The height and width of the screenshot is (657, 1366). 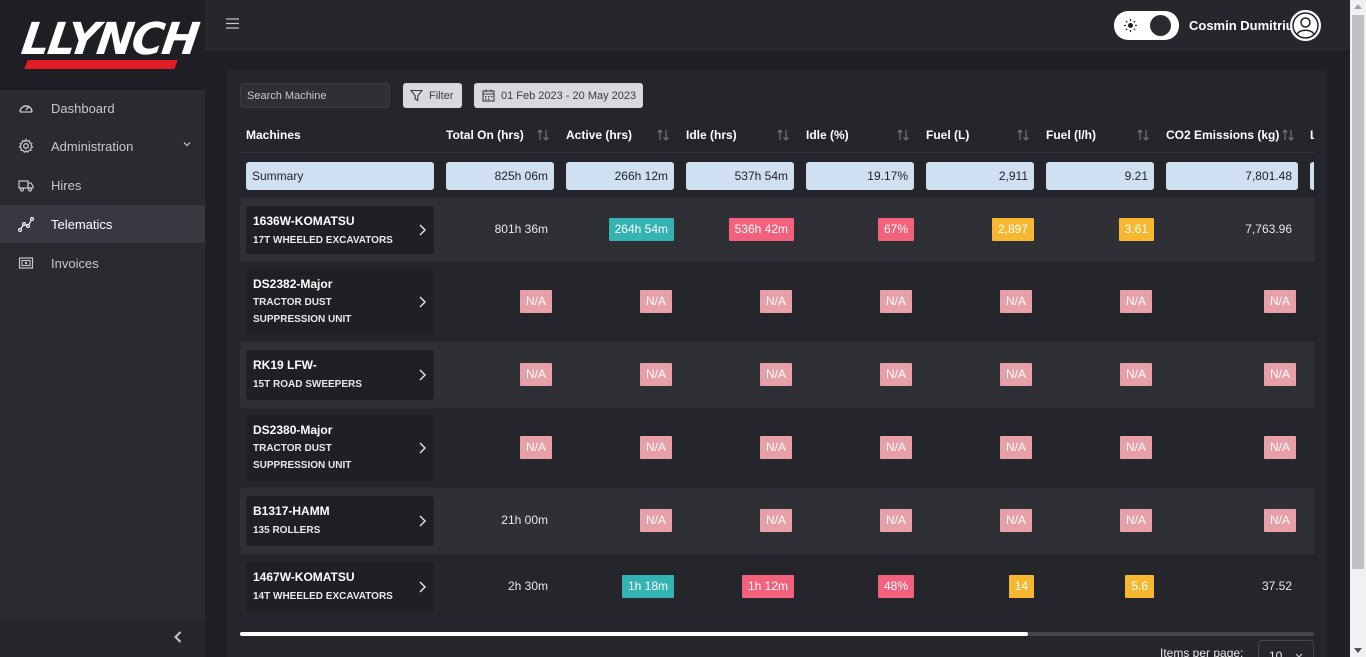 What do you see at coordinates (1276, 653) in the screenshot?
I see `items-per-page-value: 10` at bounding box center [1276, 653].